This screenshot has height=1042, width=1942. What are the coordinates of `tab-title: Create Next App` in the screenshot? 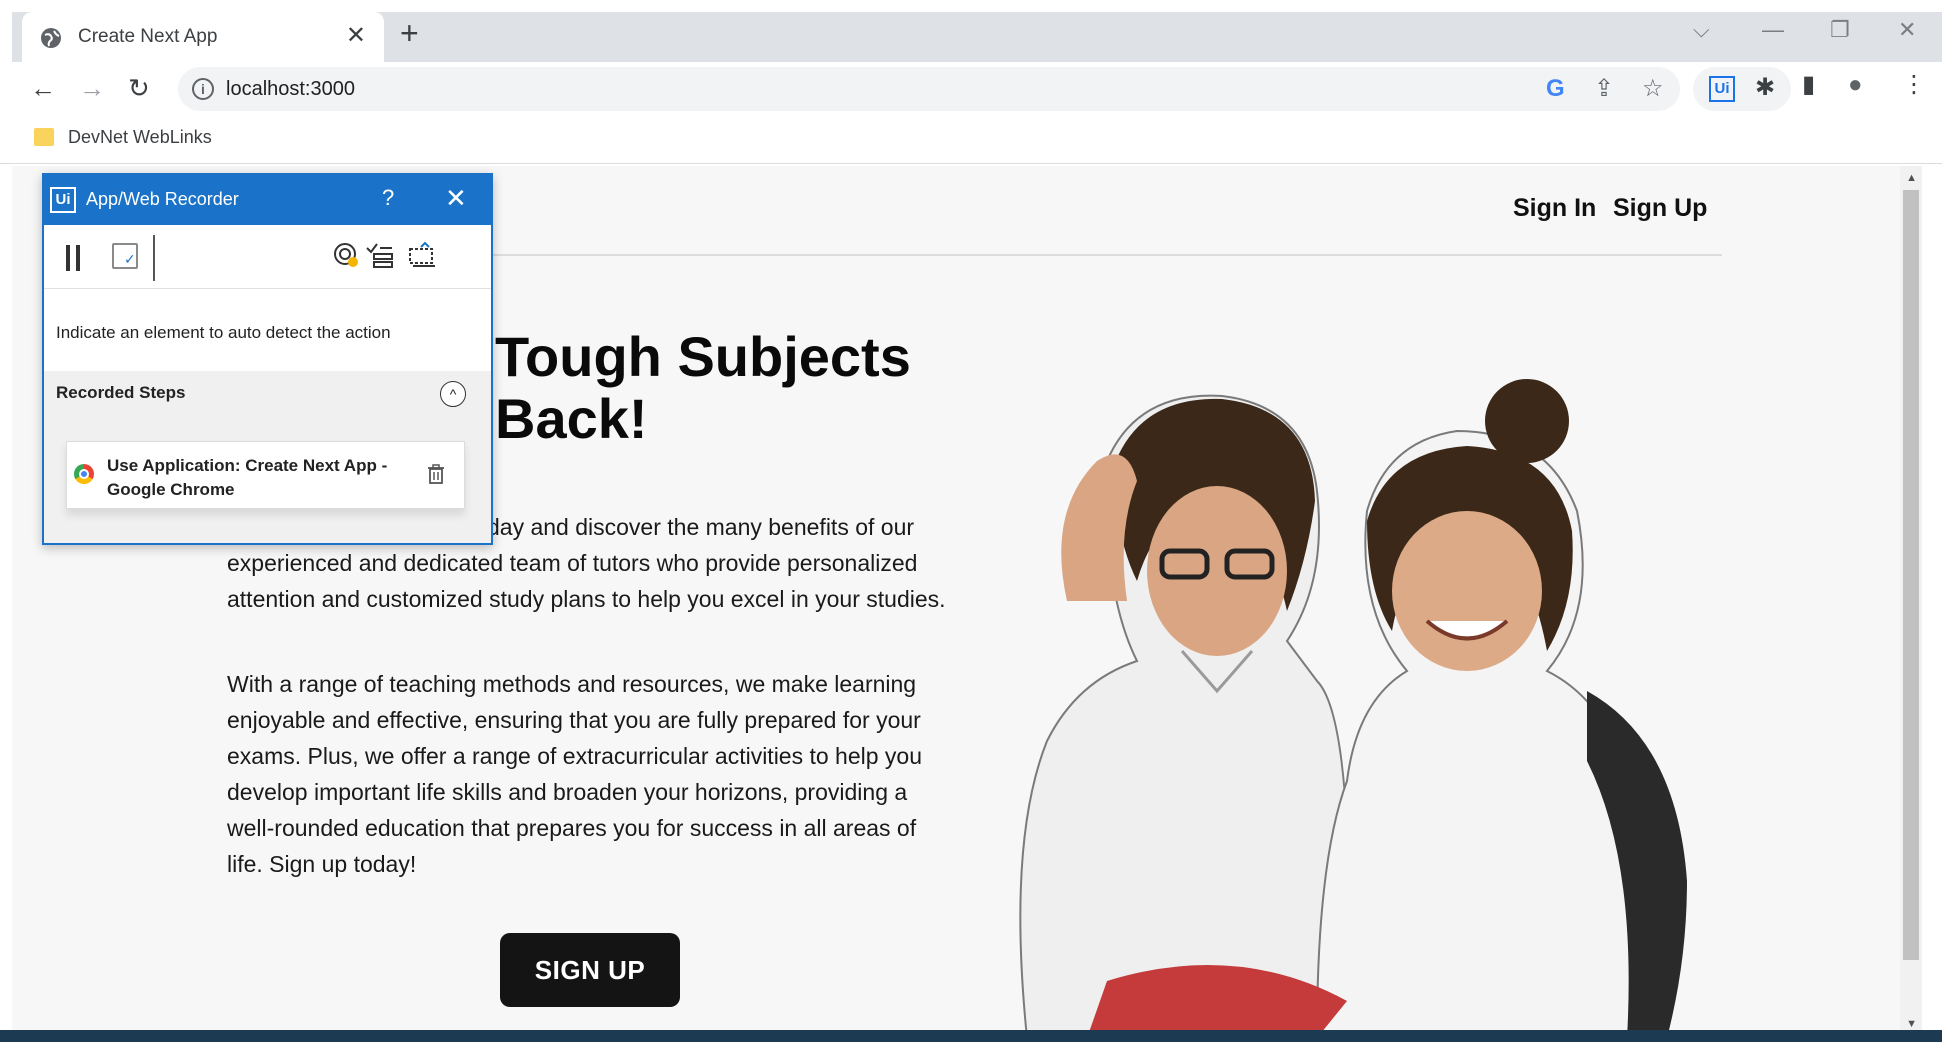 It's located at (148, 36).